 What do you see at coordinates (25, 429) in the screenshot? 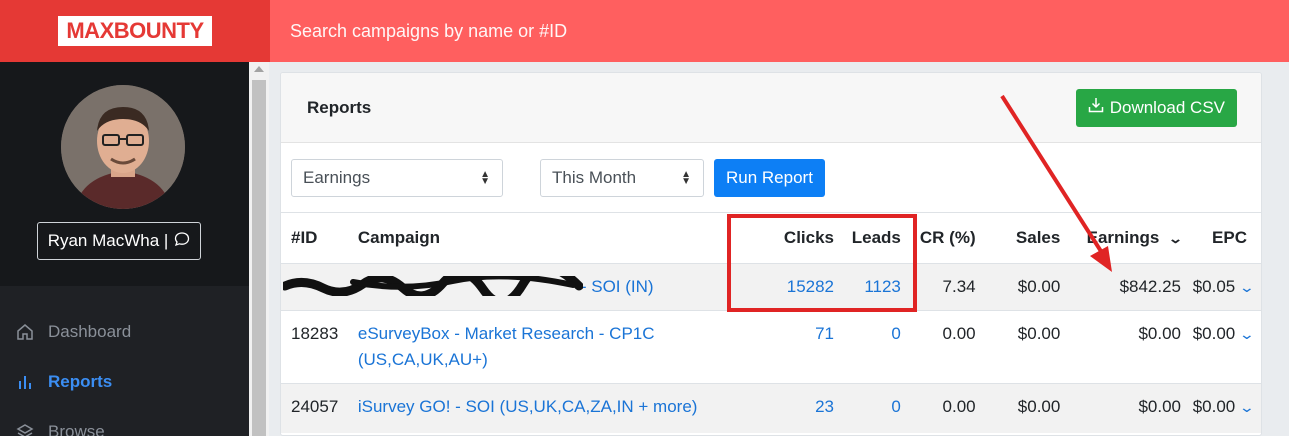
I see `layers-icon` at bounding box center [25, 429].